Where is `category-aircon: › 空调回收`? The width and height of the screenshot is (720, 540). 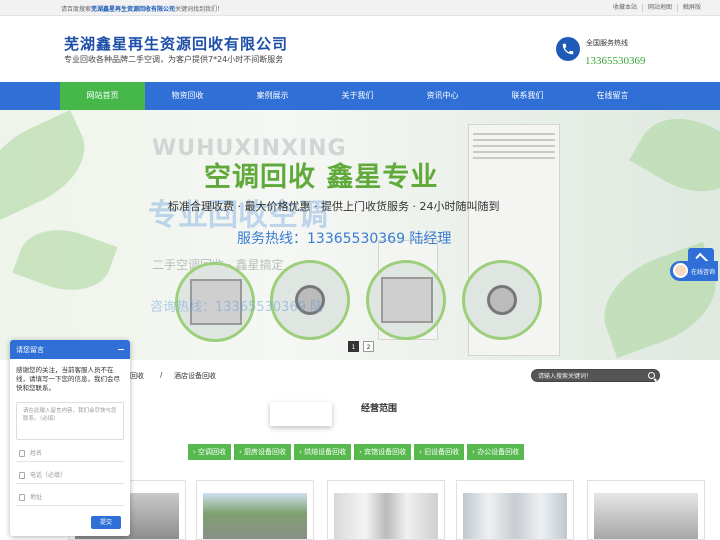
category-aircon: › 空调回收 is located at coordinates (210, 452).